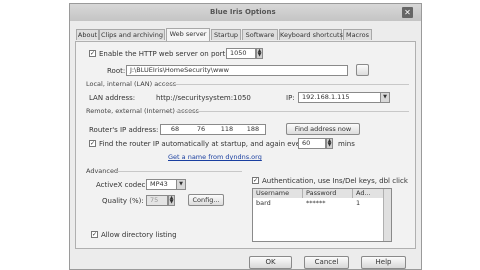 The width and height of the screenshot is (480, 270). Describe the element at coordinates (311, 34) in the screenshot. I see `tab-keyboard-shortcuts: Keyboard shortcuts` at that location.